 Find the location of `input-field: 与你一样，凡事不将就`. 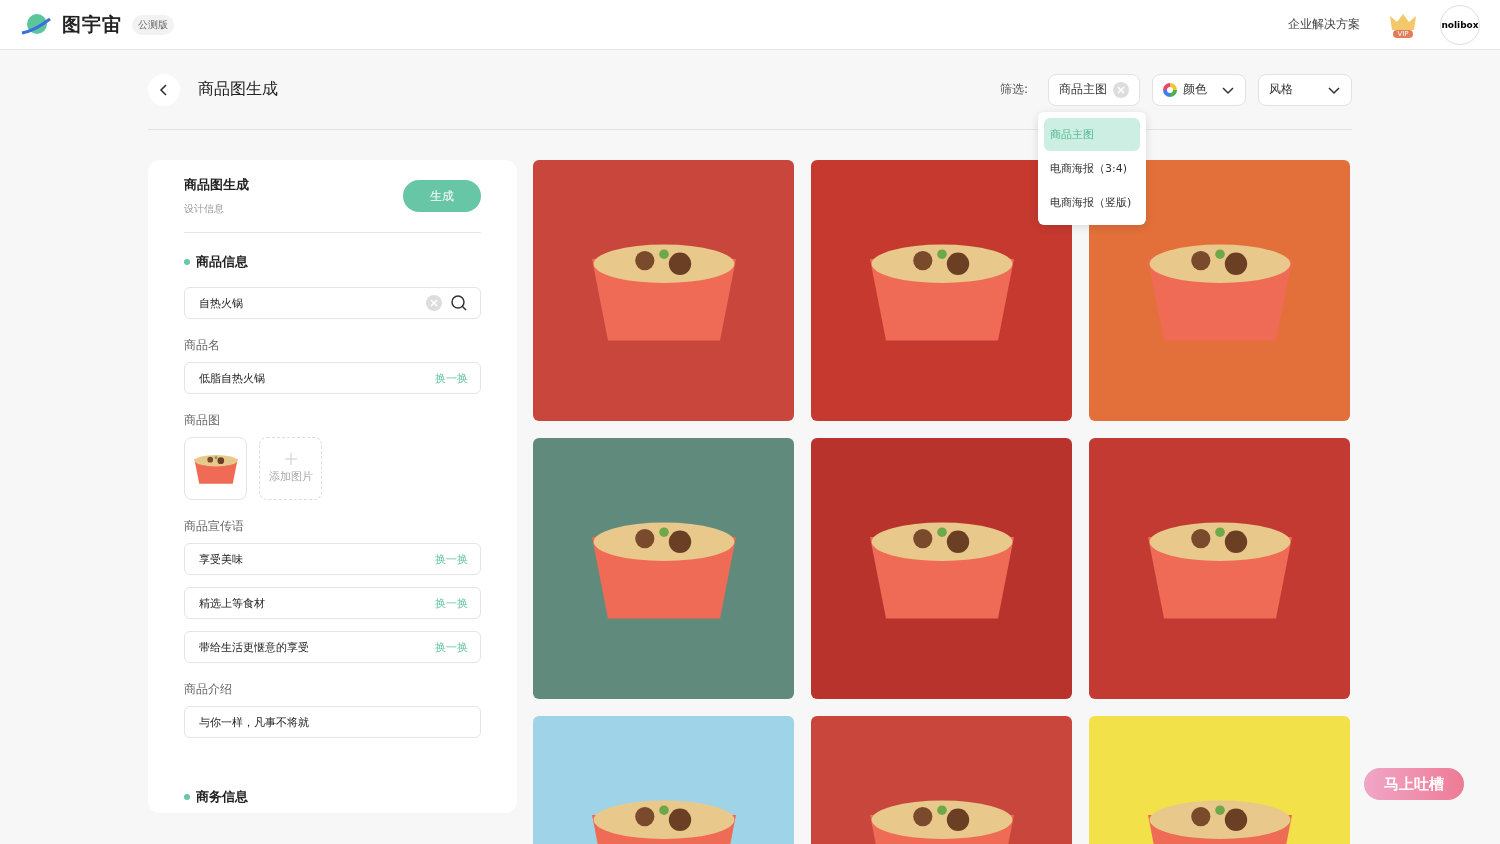

input-field: 与你一样，凡事不将就 is located at coordinates (332, 722).